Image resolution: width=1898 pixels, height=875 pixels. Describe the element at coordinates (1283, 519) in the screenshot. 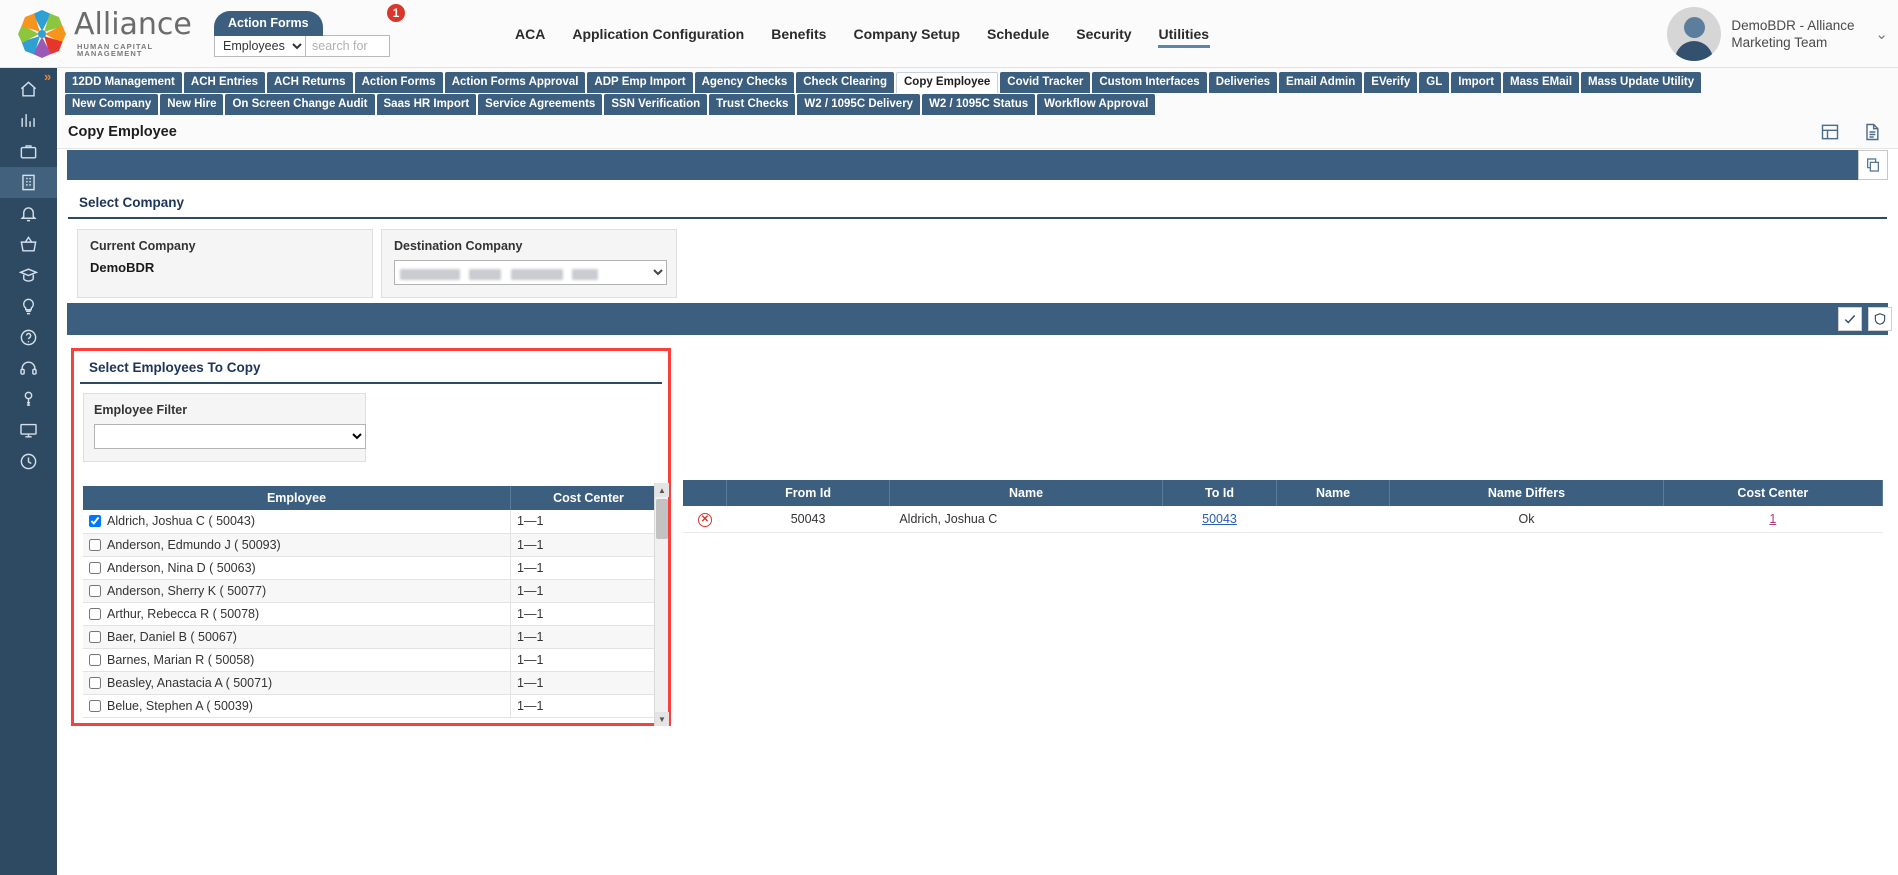

I see `table-row: ✕ 50043 Aldrich, Joshua C 50043 Ok 1` at that location.